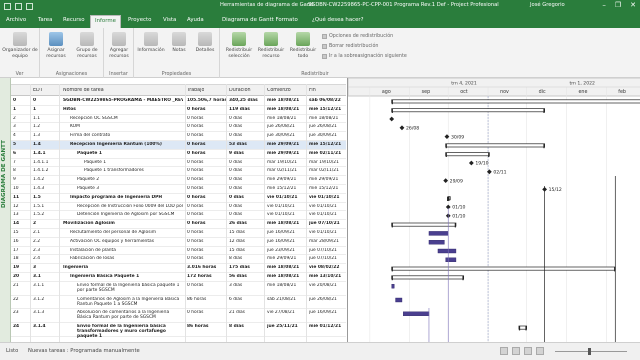 This screenshot has height=360, width=640. Describe the element at coordinates (119, 45) in the screenshot. I see `add-resources-button: Agregar recursos` at that location.